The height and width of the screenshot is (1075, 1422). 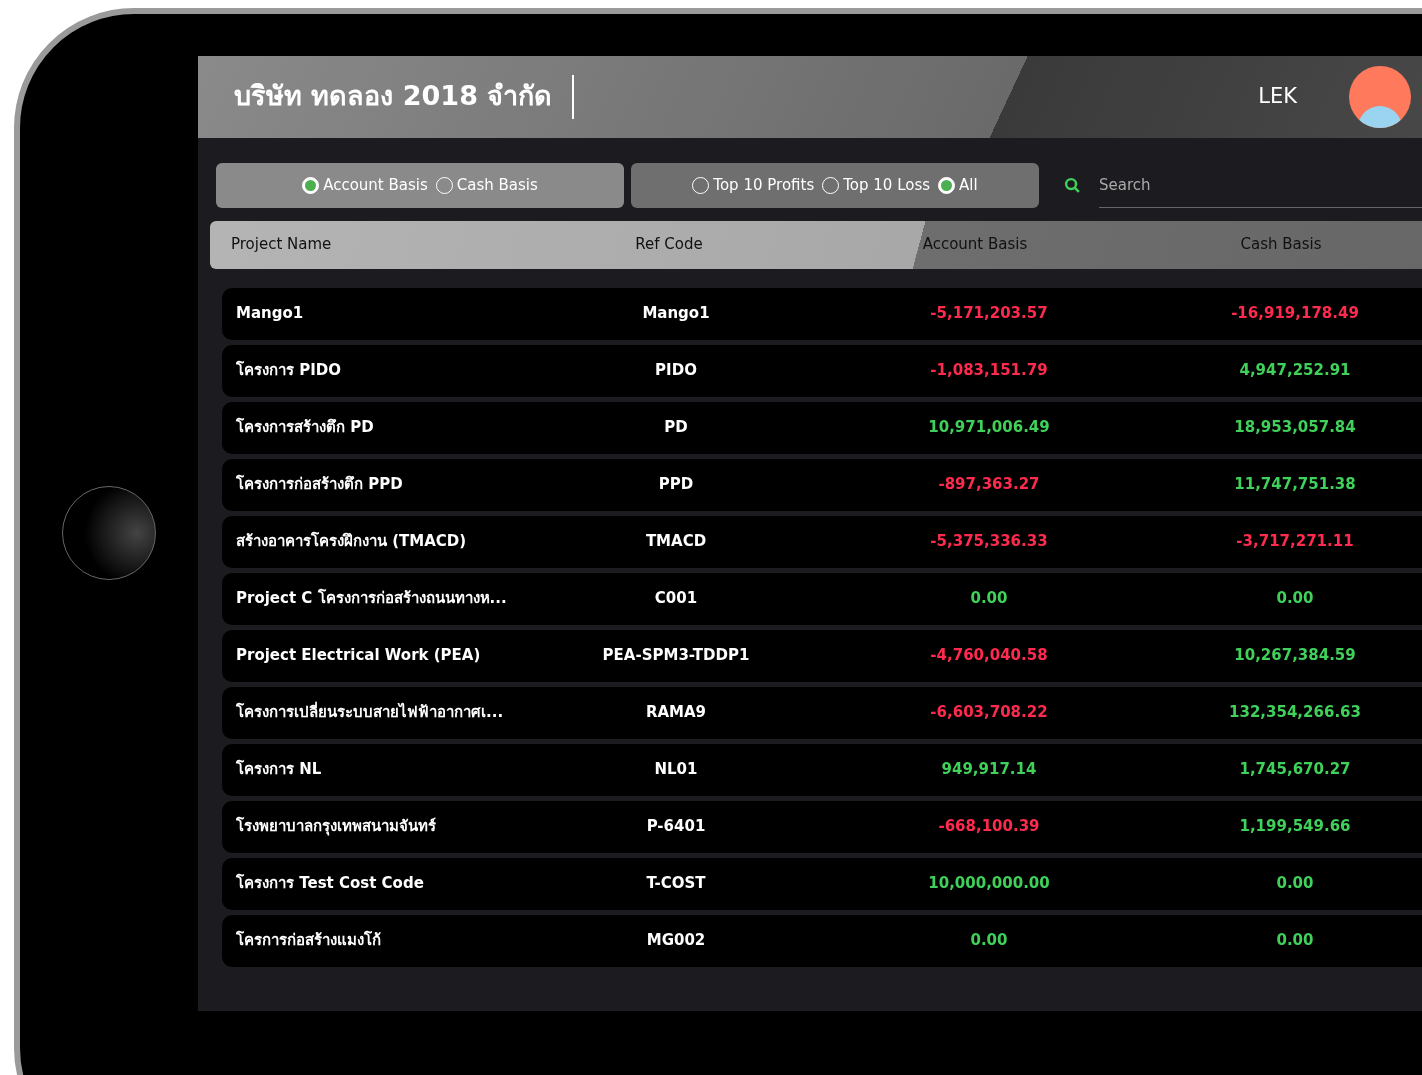 I want to click on project-name-cell-text: โครงการ PIDO, so click(x=288, y=371).